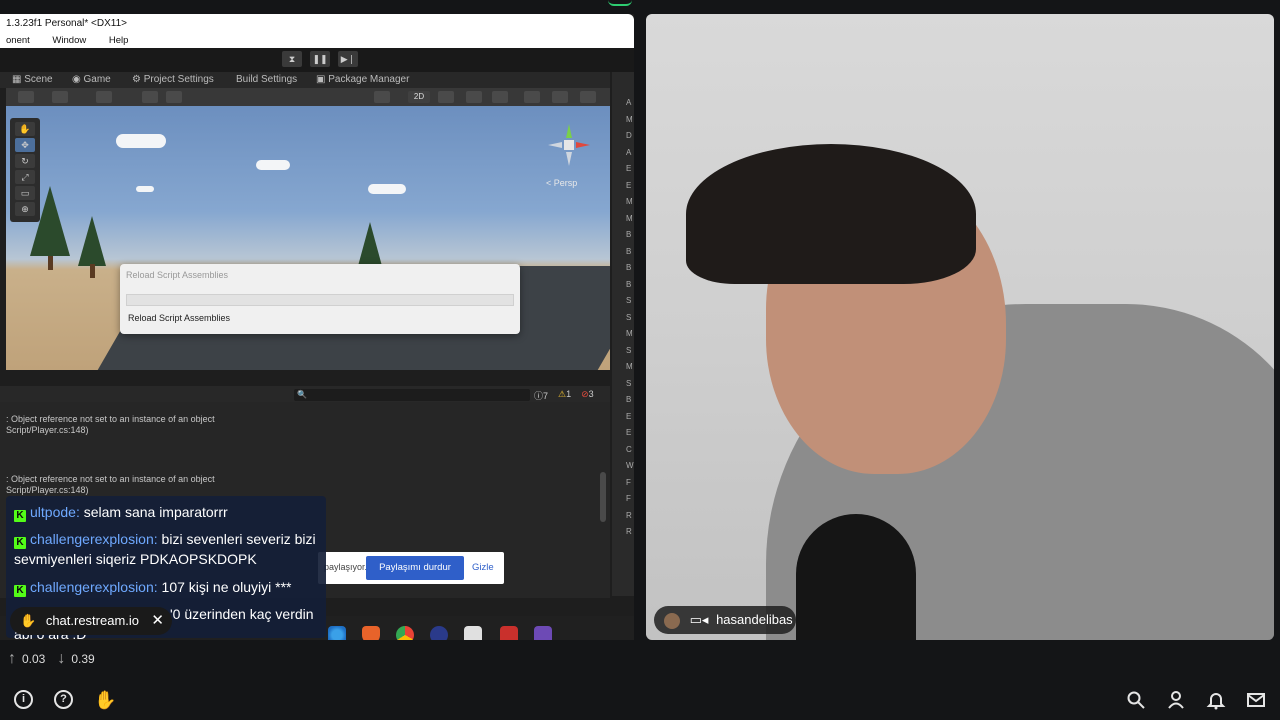 This screenshot has height=720, width=1280. I want to click on mail-icon, so click(1256, 700).